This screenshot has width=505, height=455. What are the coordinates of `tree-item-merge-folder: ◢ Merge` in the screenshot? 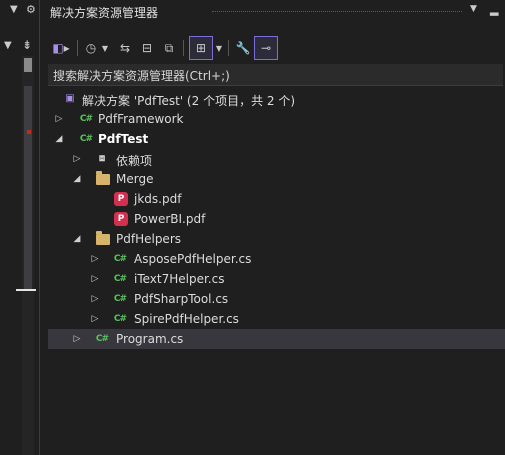 It's located at (276, 179).